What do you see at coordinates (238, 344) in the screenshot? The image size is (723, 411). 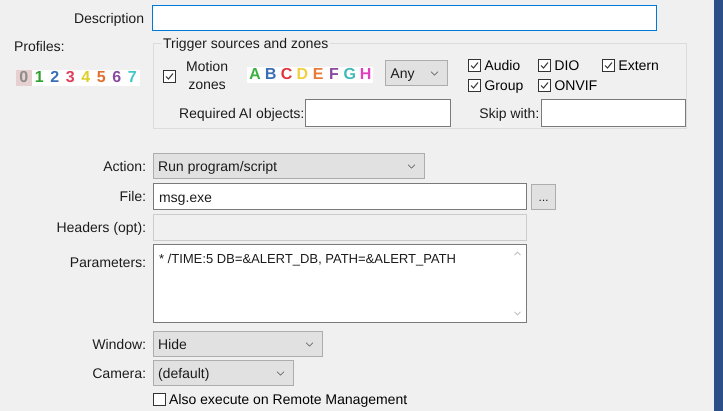 I see `window-select: Hide` at bounding box center [238, 344].